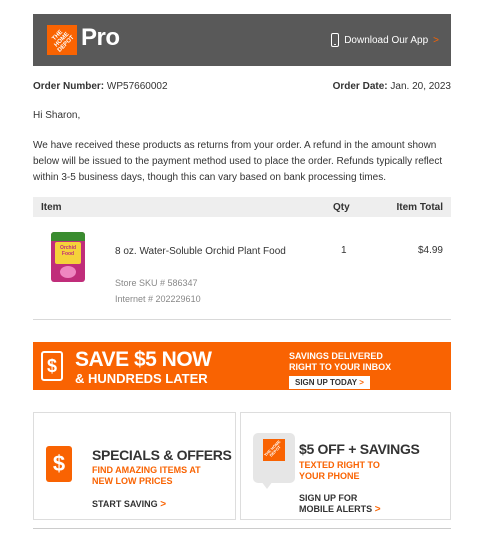 The image size is (500, 535). Describe the element at coordinates (242, 207) in the screenshot. I see `items-table-header: Item Qty Item Total` at that location.